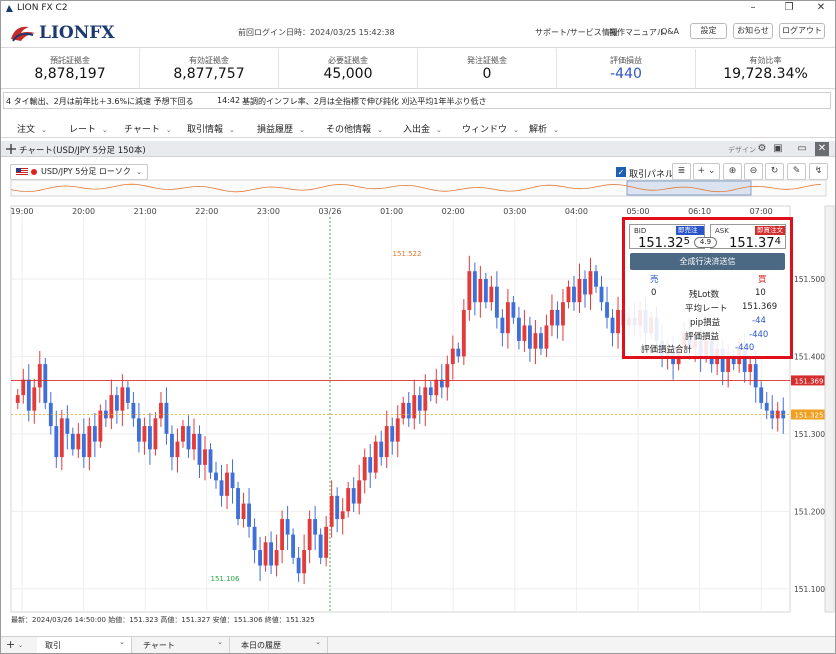  What do you see at coordinates (770, 230) in the screenshot?
I see `buy-now-tag: 即買注文` at bounding box center [770, 230].